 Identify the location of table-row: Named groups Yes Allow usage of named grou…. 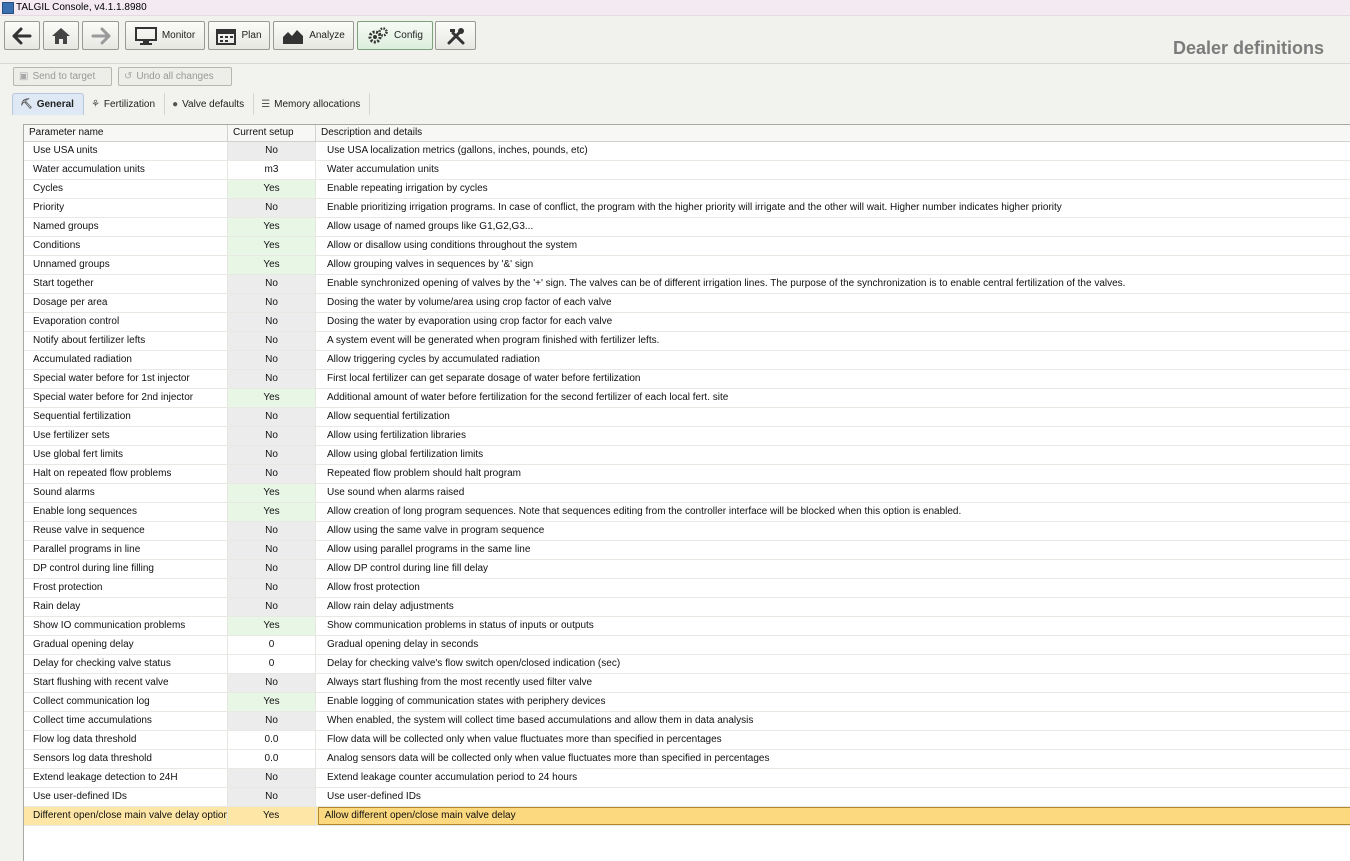
(687, 227).